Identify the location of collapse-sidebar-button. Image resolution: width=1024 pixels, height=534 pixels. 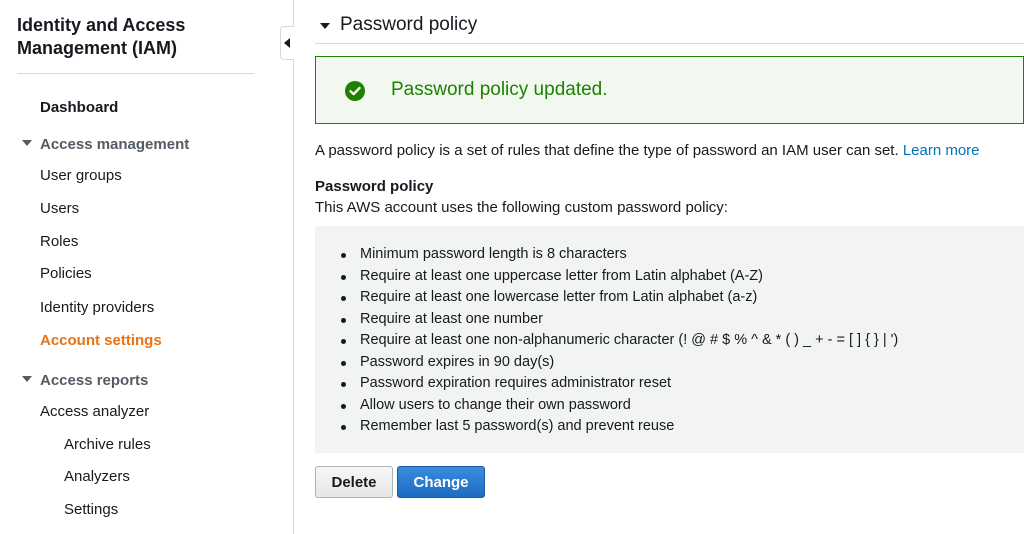
(287, 43).